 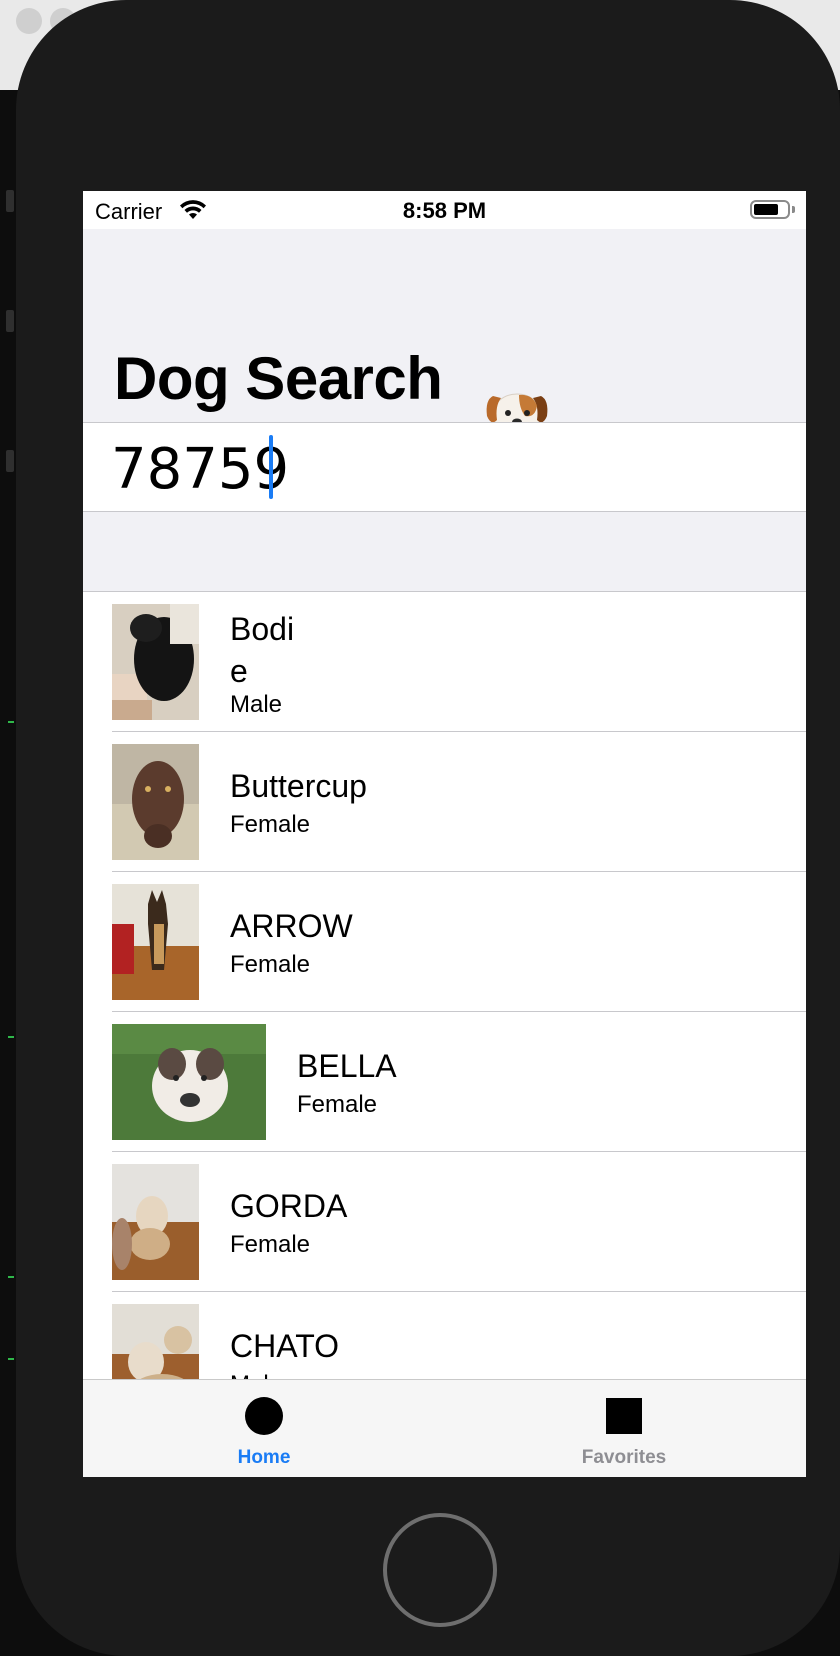 What do you see at coordinates (444, 467) in the screenshot?
I see `search-field-cell: 78759` at bounding box center [444, 467].